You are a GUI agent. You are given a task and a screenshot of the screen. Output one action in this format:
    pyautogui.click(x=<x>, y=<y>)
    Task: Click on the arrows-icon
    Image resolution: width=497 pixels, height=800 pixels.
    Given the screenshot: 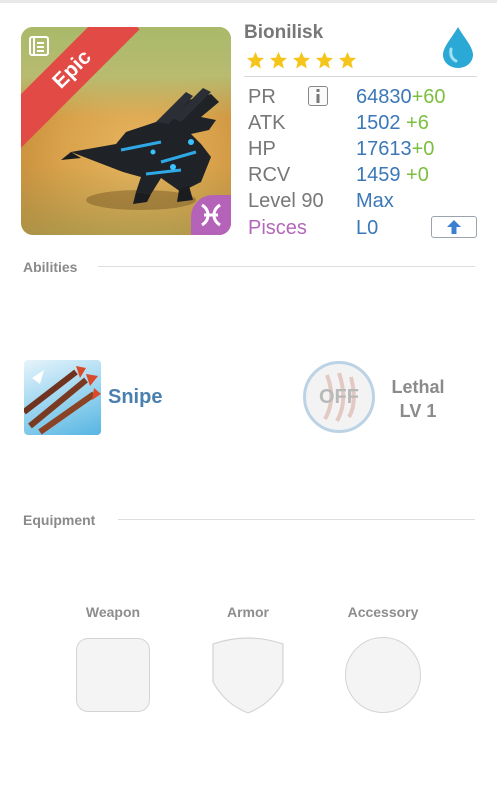 What is the action you would take?
    pyautogui.click(x=62, y=400)
    